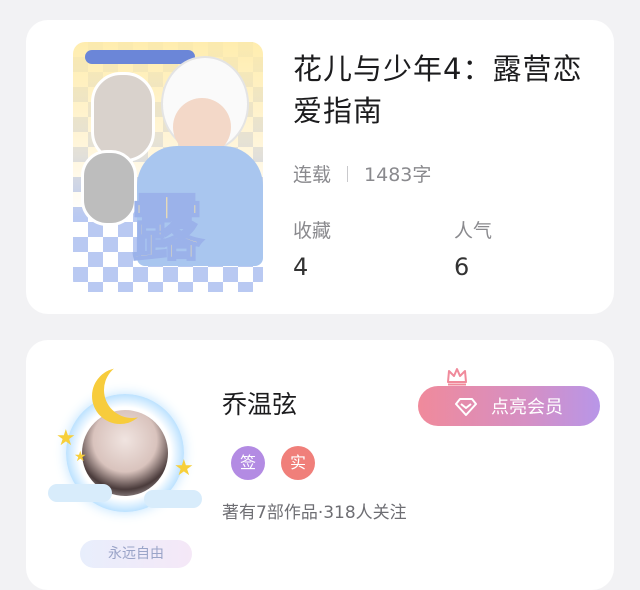 The image size is (640, 590). I want to click on crown-icon, so click(457, 377).